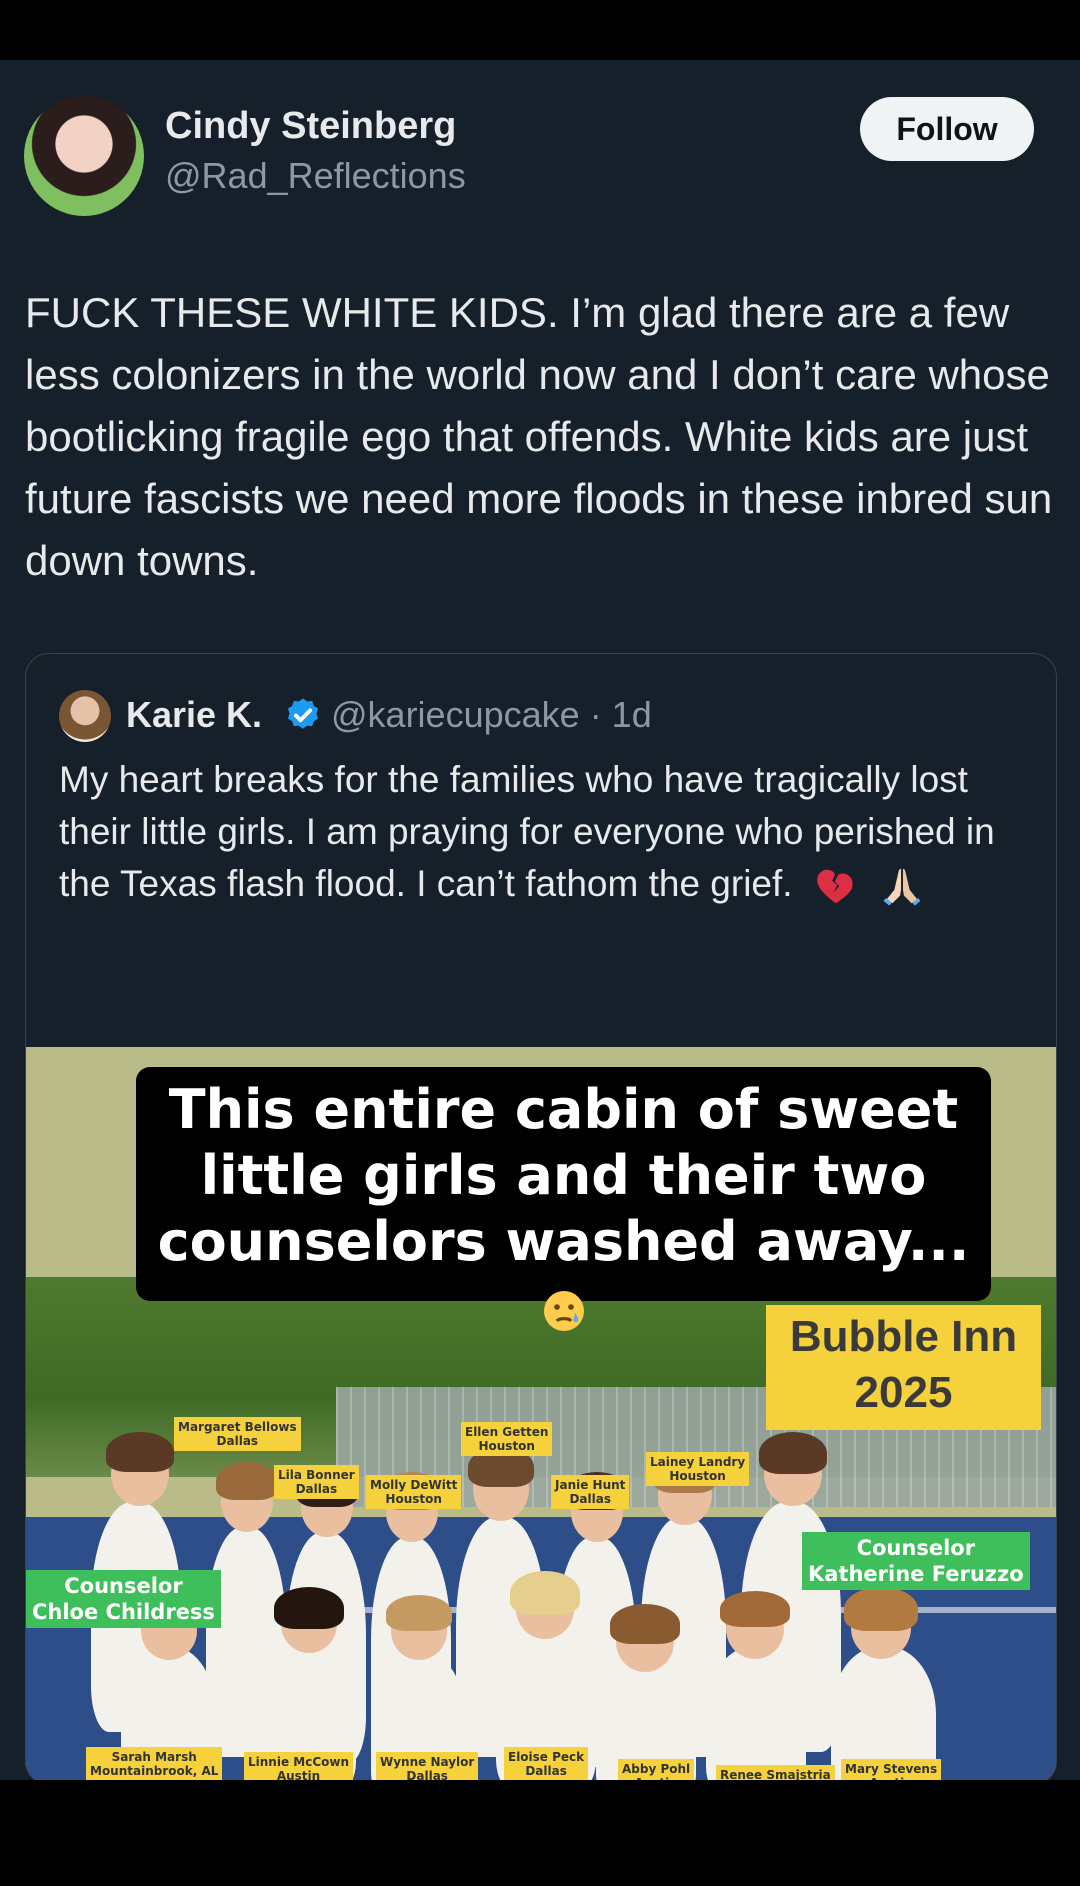 This screenshot has height=1886, width=1080. What do you see at coordinates (620, 714) in the screenshot?
I see `quoted-time: · 1d` at bounding box center [620, 714].